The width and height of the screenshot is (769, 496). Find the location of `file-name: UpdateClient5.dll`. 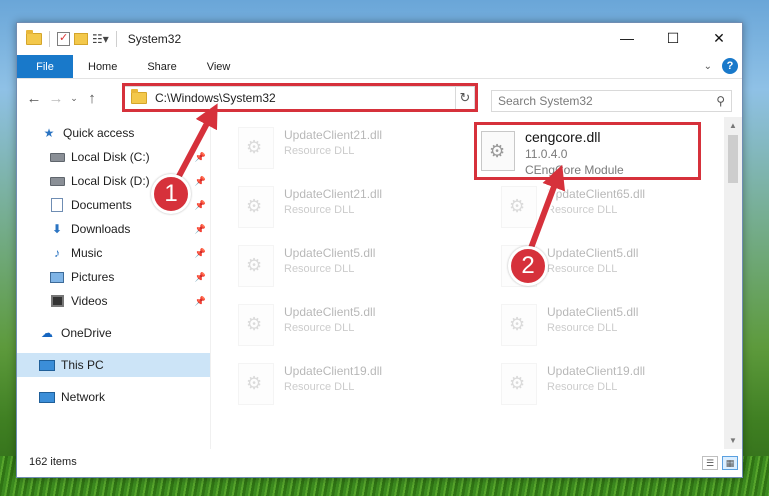

file-name: UpdateClient5.dll is located at coordinates (593, 253).